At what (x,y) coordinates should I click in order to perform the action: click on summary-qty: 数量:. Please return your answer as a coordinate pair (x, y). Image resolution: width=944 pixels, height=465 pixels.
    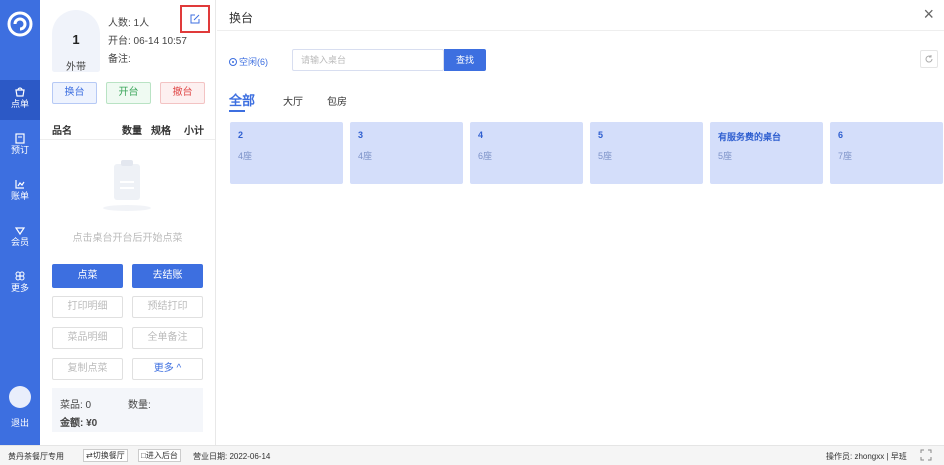
    Looking at the image, I should click on (139, 405).